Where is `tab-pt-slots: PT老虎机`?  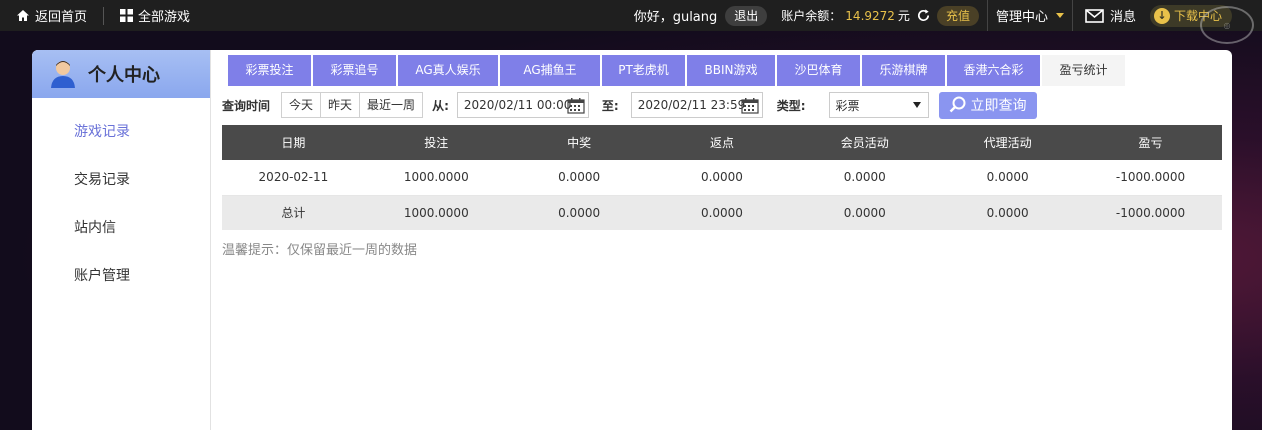
tab-pt-slots: PT老虎机 is located at coordinates (643, 70).